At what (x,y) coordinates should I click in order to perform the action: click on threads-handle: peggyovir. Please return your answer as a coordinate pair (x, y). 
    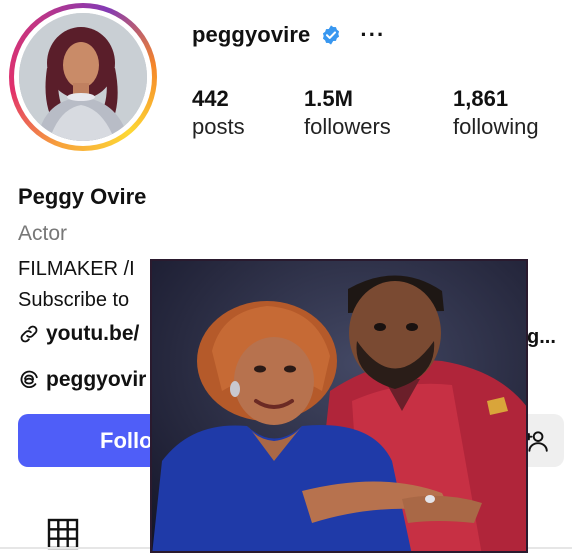
    Looking at the image, I should click on (96, 379).